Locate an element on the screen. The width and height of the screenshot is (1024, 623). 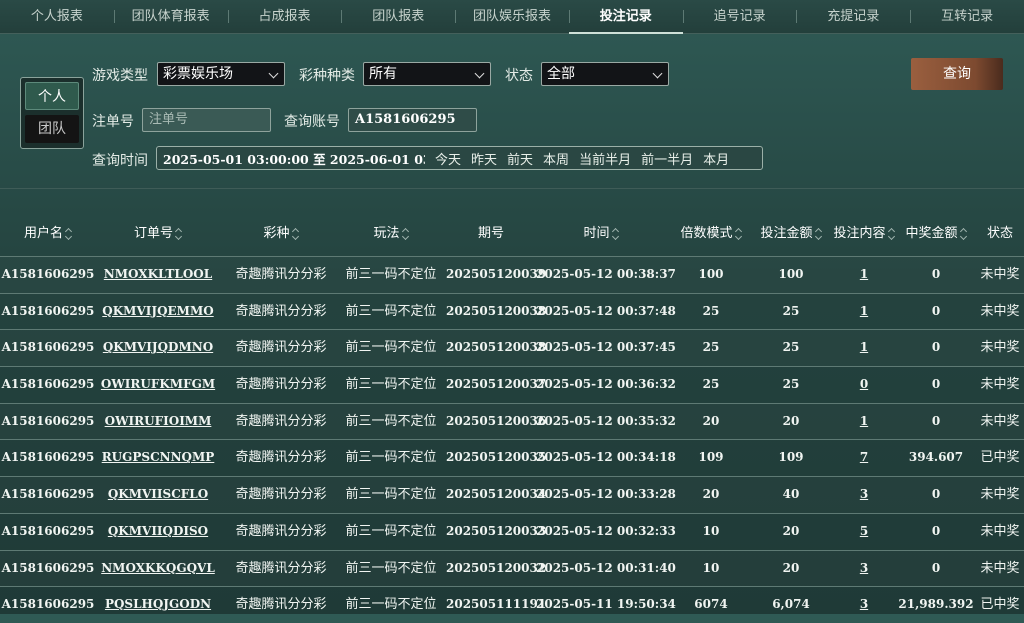
issue-cell: 202505120038 is located at coordinates (496, 347).